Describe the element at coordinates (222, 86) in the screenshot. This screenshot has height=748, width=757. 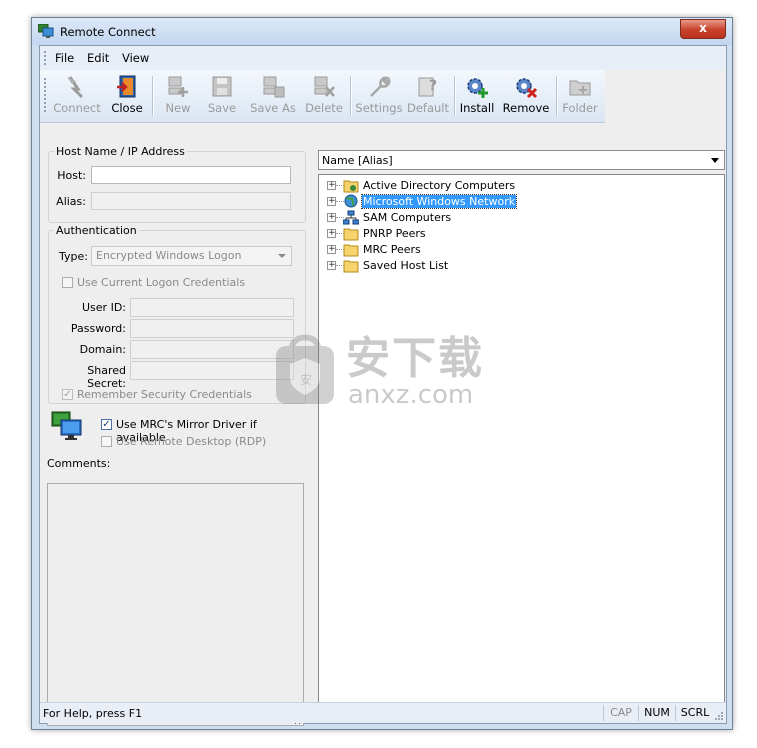
I see `save-disk-icon` at that location.